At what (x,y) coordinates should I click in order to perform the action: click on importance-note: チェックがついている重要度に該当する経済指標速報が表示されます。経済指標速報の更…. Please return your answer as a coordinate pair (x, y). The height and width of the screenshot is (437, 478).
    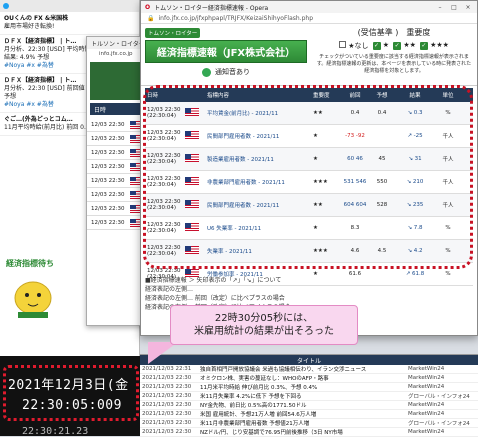
    Looking at the image, I should click on (394, 64).